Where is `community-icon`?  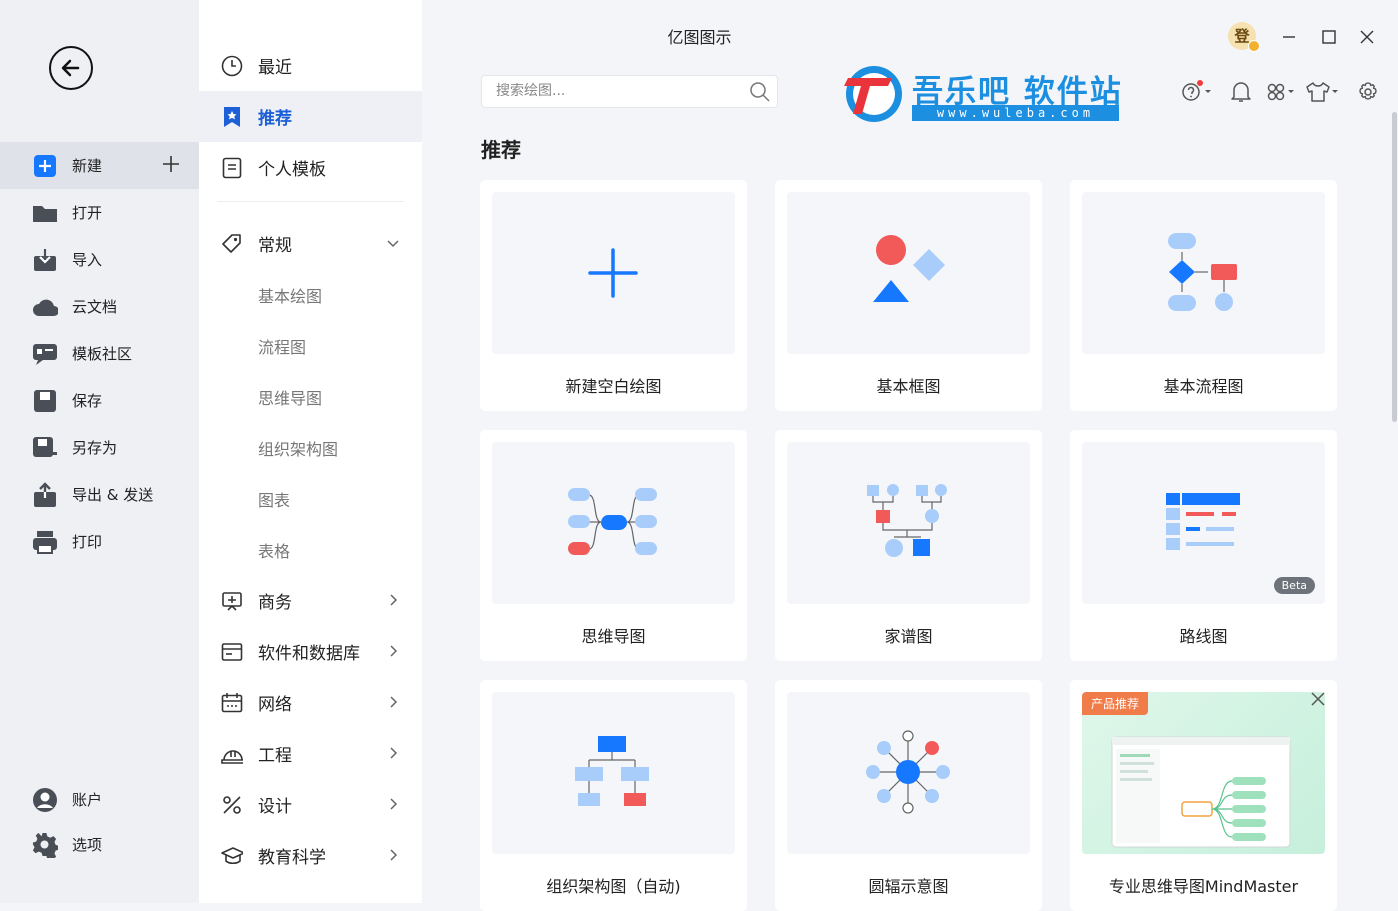 community-icon is located at coordinates (45, 354).